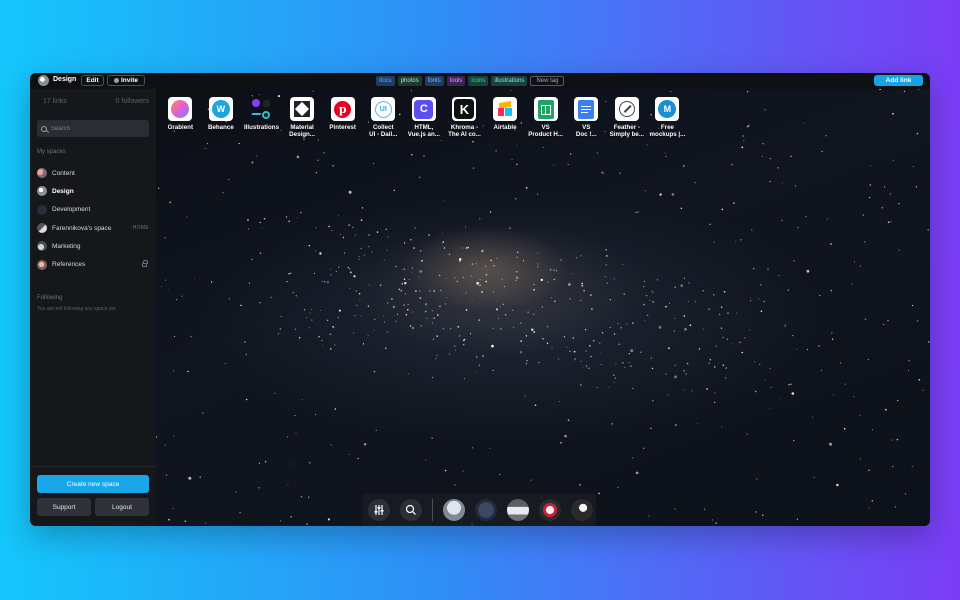 This screenshot has height=600, width=960. Describe the element at coordinates (92, 80) in the screenshot. I see `edit-button: Edit` at that location.